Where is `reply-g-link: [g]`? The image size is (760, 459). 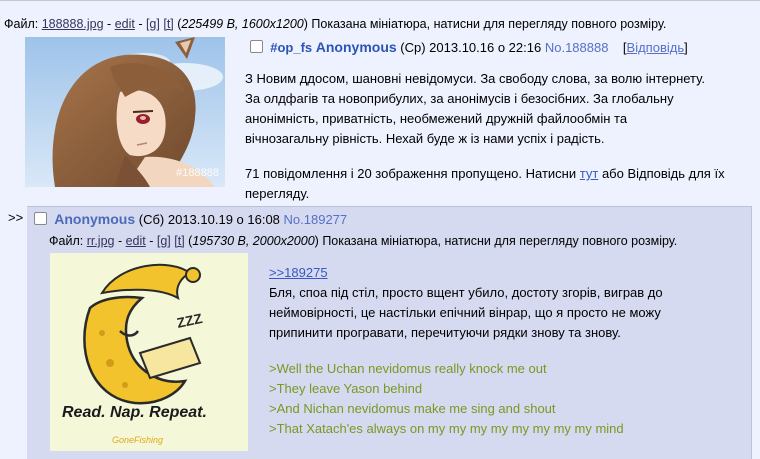 reply-g-link: [g] is located at coordinates (164, 241).